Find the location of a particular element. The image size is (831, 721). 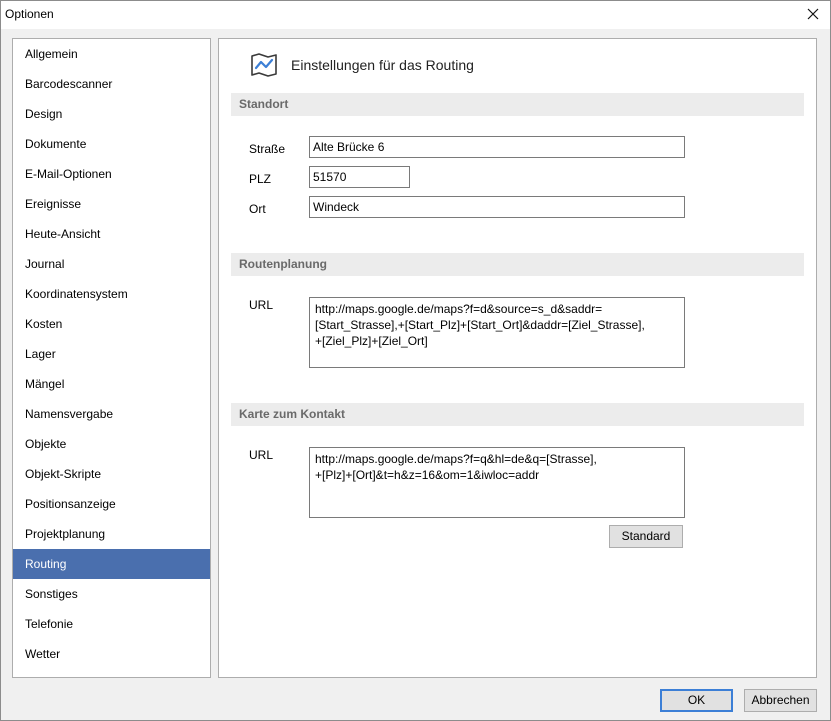

standard-button: Standard is located at coordinates (646, 536).